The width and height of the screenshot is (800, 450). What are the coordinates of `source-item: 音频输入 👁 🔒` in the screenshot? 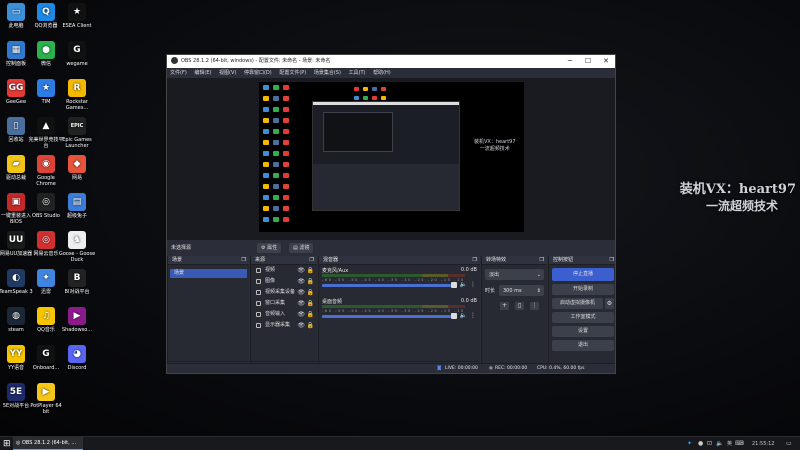 It's located at (284, 314).